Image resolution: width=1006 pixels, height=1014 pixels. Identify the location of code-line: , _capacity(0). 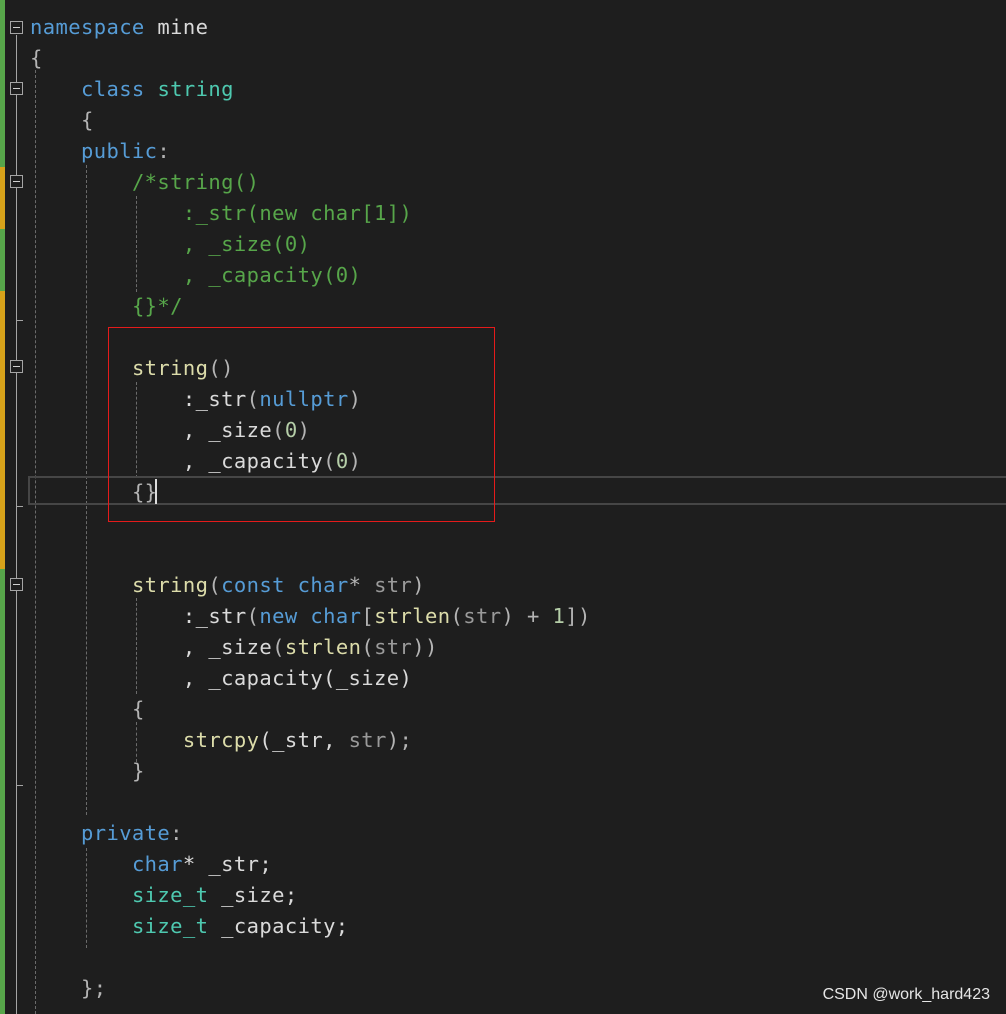
(195, 275).